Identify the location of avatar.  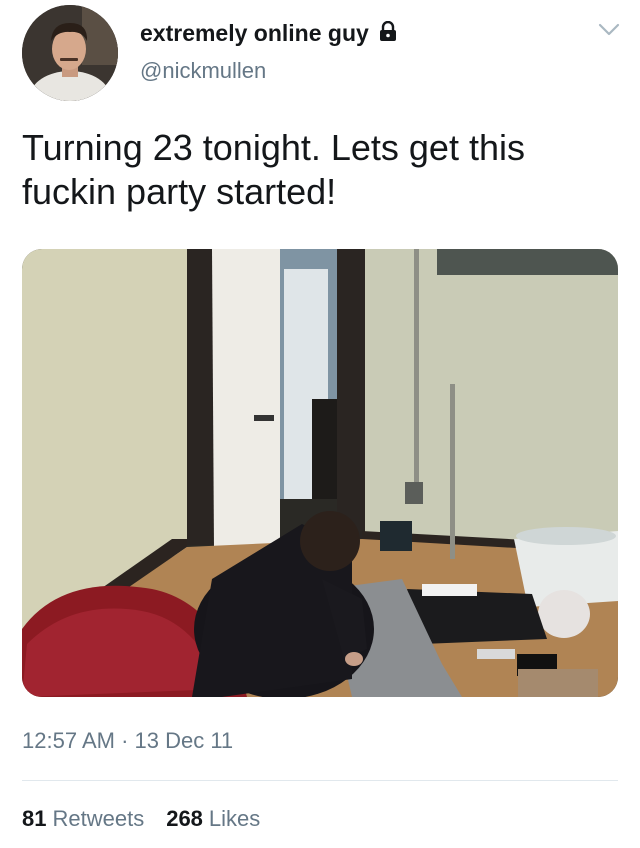
(70, 53).